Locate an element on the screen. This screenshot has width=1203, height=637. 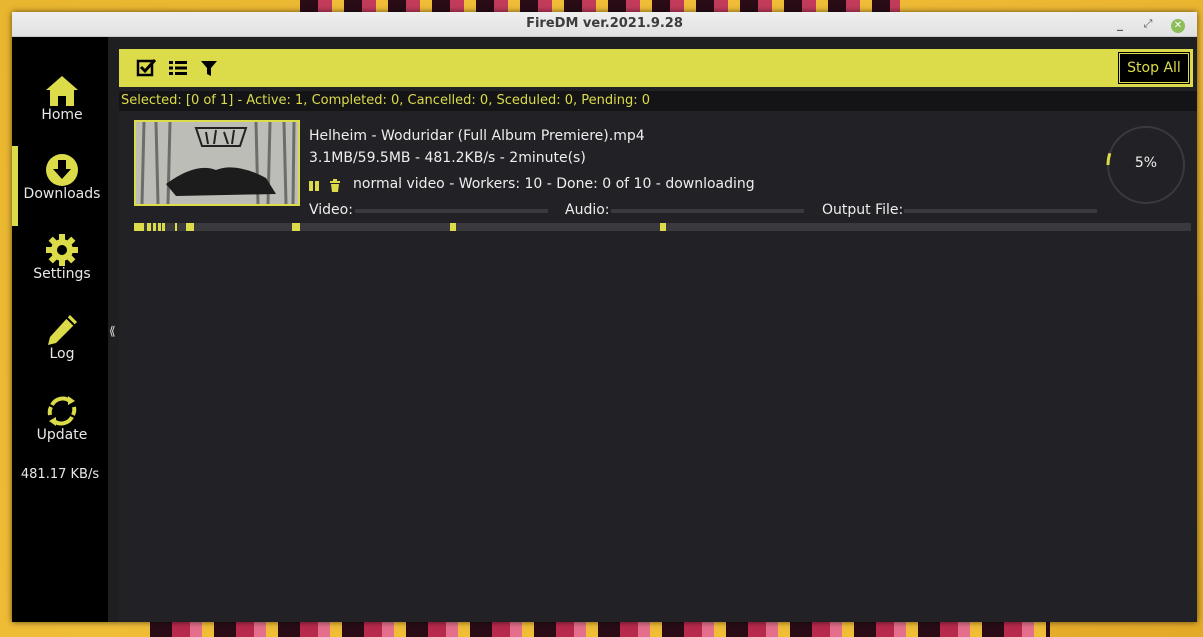
sidebar-item-label: Downloads is located at coordinates (62, 194).